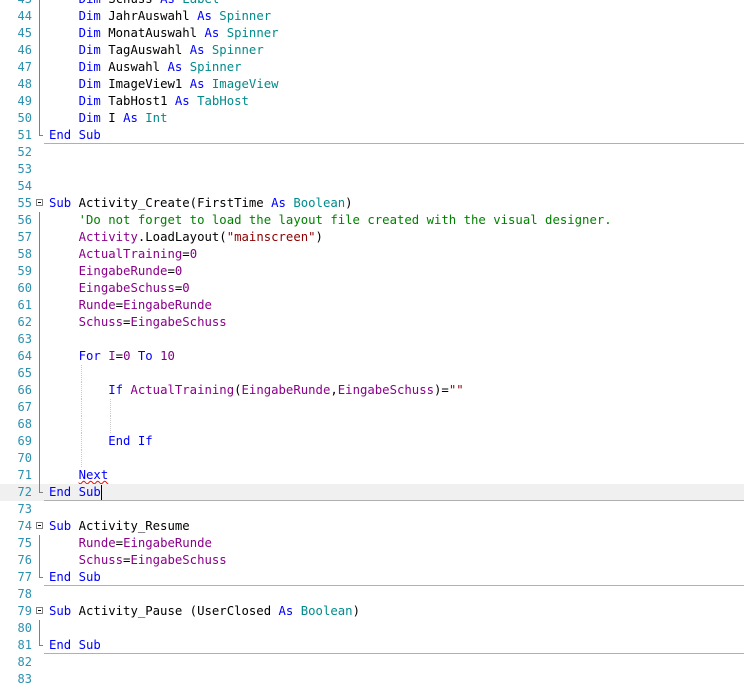  Describe the element at coordinates (372, 186) in the screenshot. I see `code-line: 54` at that location.